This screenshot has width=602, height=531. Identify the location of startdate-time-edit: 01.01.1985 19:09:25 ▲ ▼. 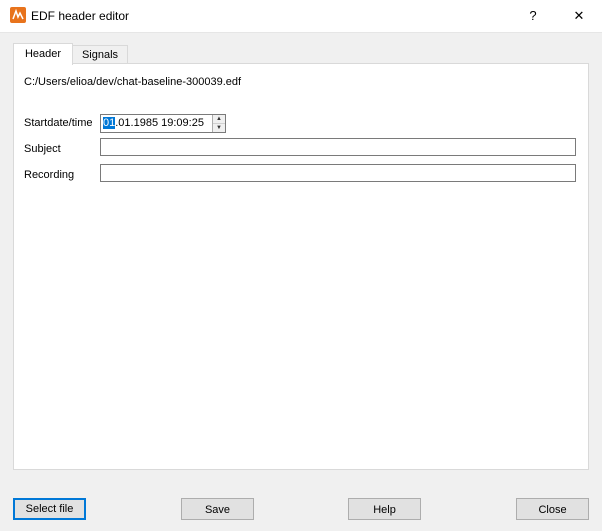
(163, 123).